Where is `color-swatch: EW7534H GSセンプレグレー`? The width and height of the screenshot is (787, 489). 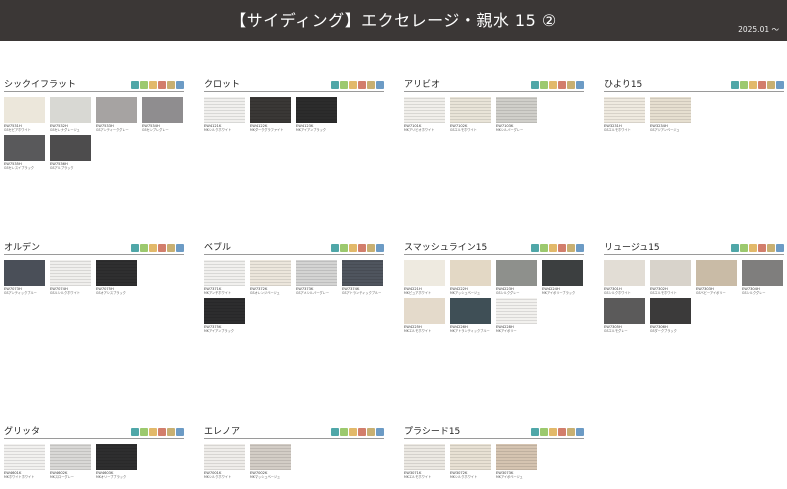 color-swatch: EW7534H GSセンプレグレー is located at coordinates (162, 114).